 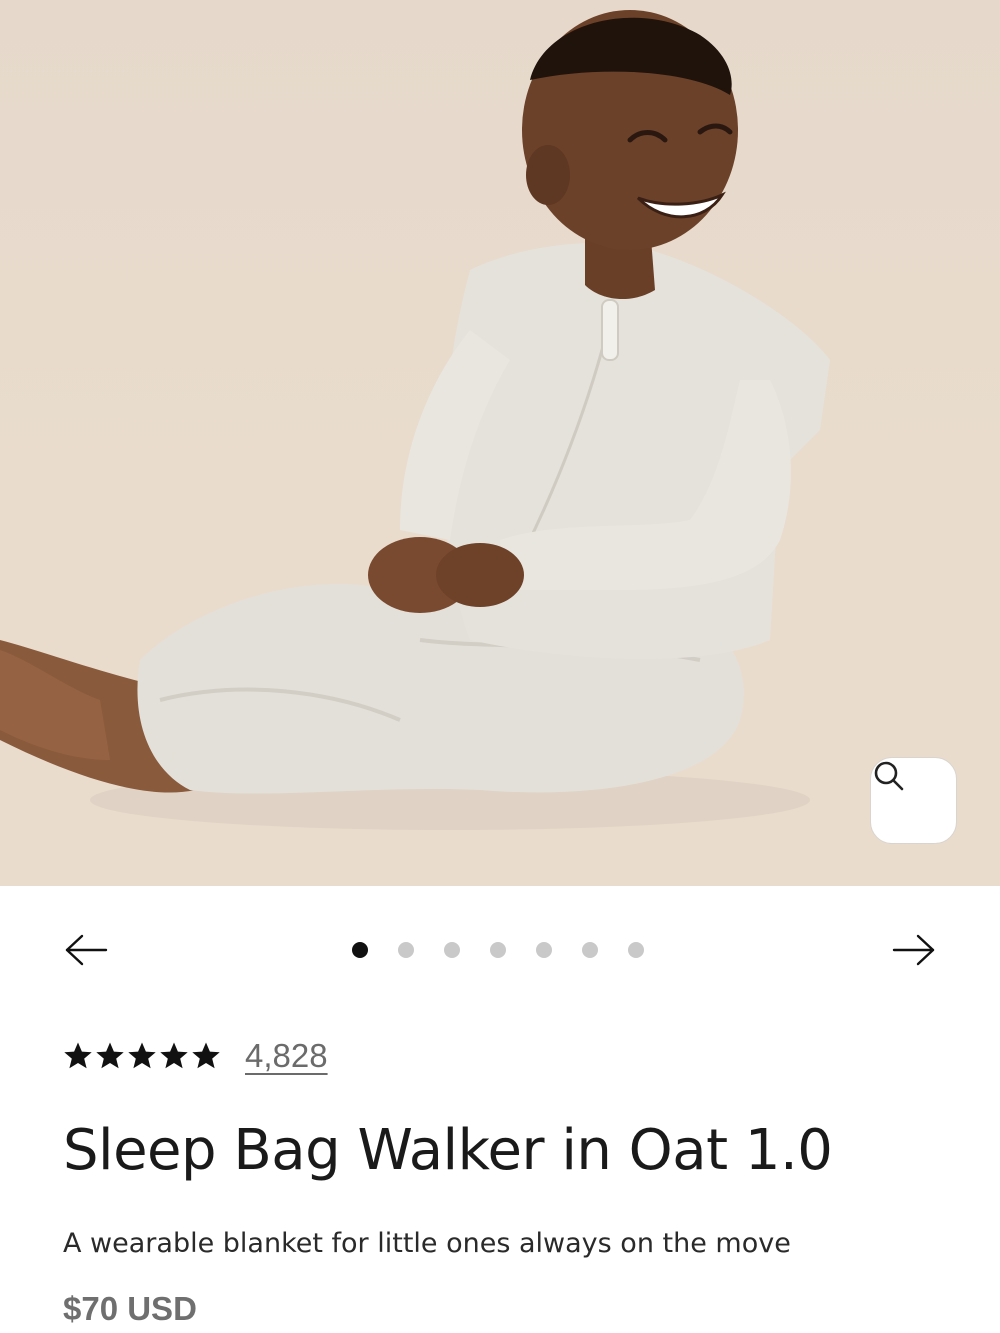 I want to click on zoom-button, so click(x=913, y=800).